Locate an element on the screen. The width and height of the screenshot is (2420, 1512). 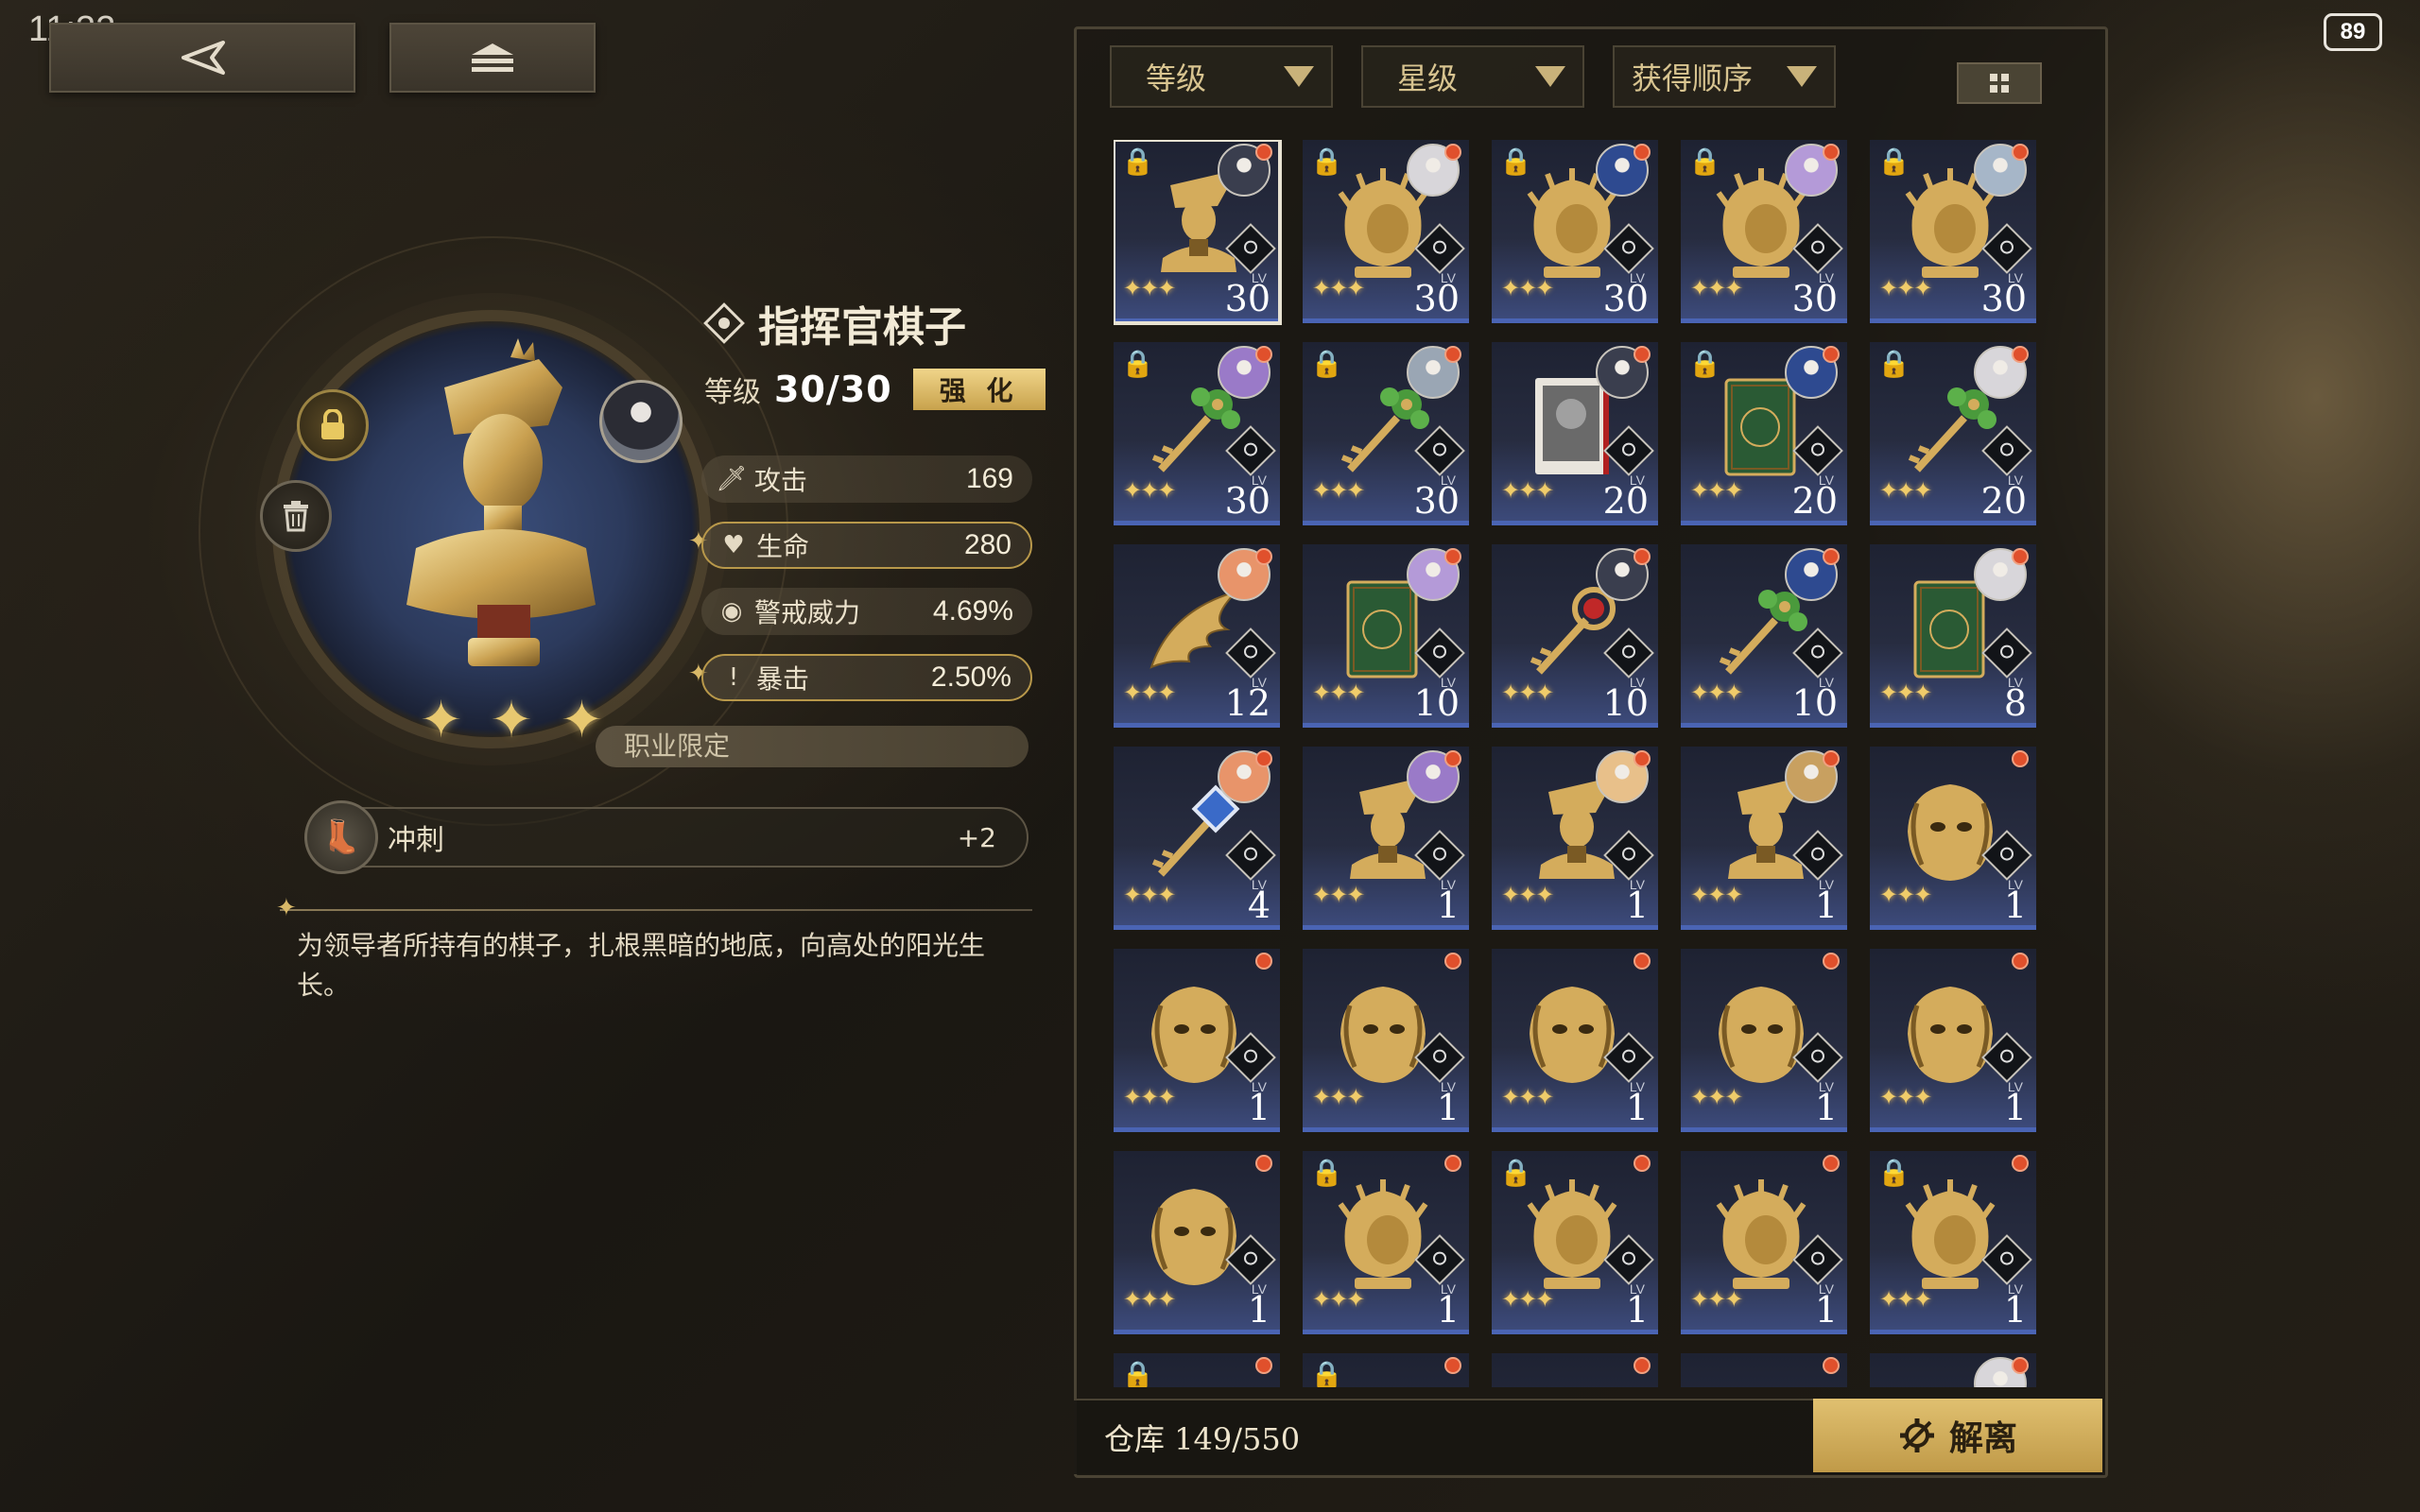
lock-toggle-button is located at coordinates (333, 425).